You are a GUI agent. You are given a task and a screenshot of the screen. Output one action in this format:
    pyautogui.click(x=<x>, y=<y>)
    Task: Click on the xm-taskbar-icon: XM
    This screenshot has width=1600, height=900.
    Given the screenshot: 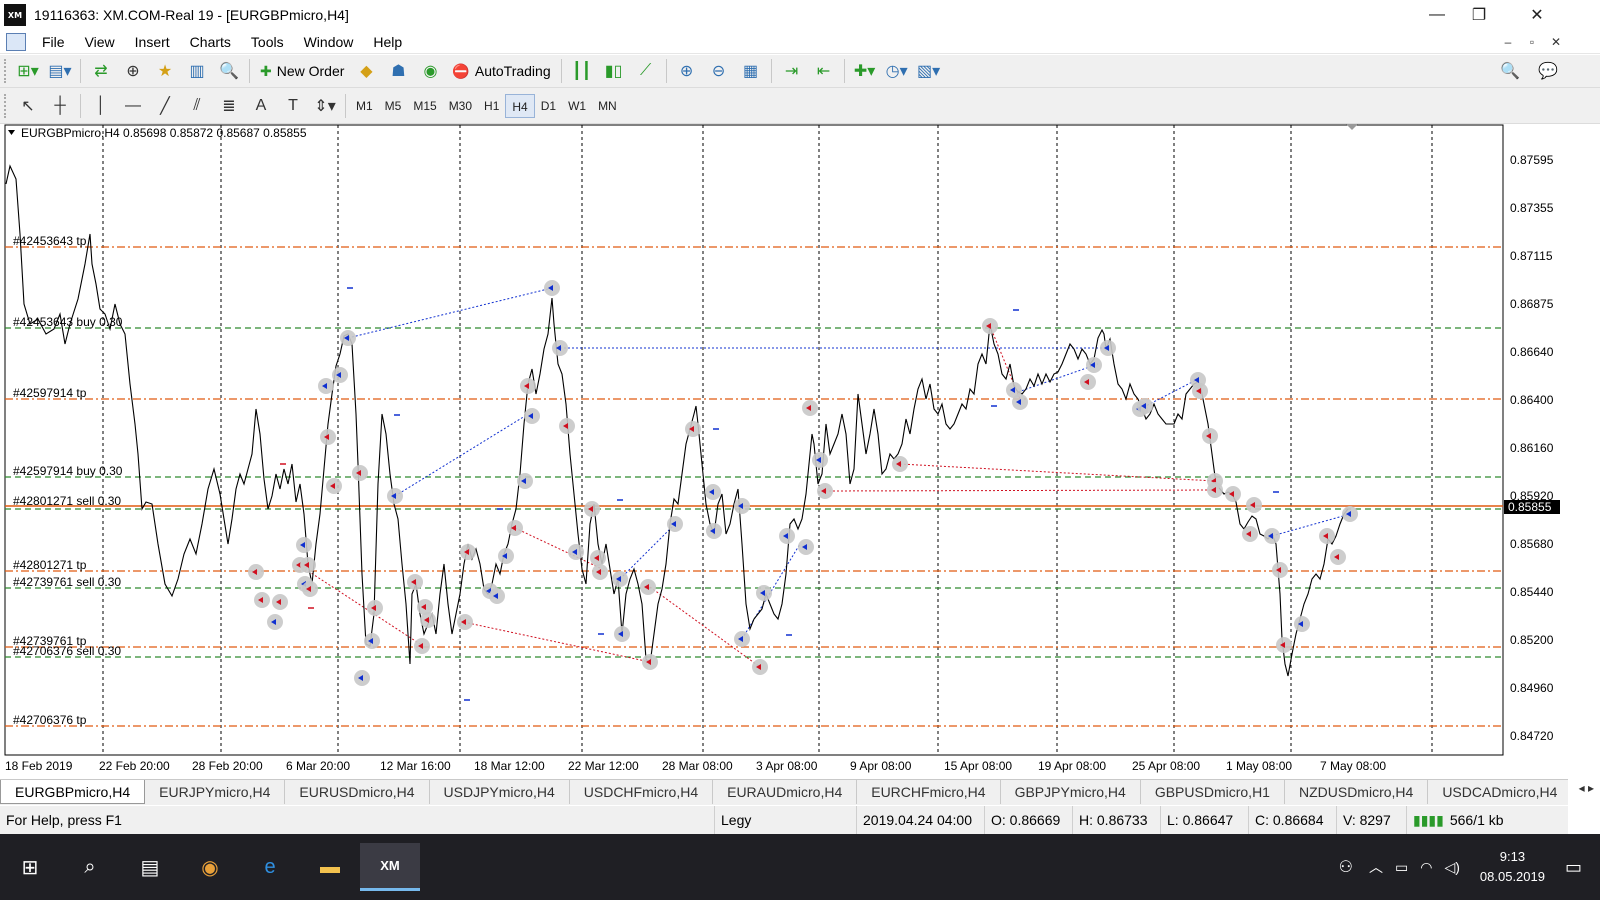 What is the action you would take?
    pyautogui.click(x=390, y=867)
    